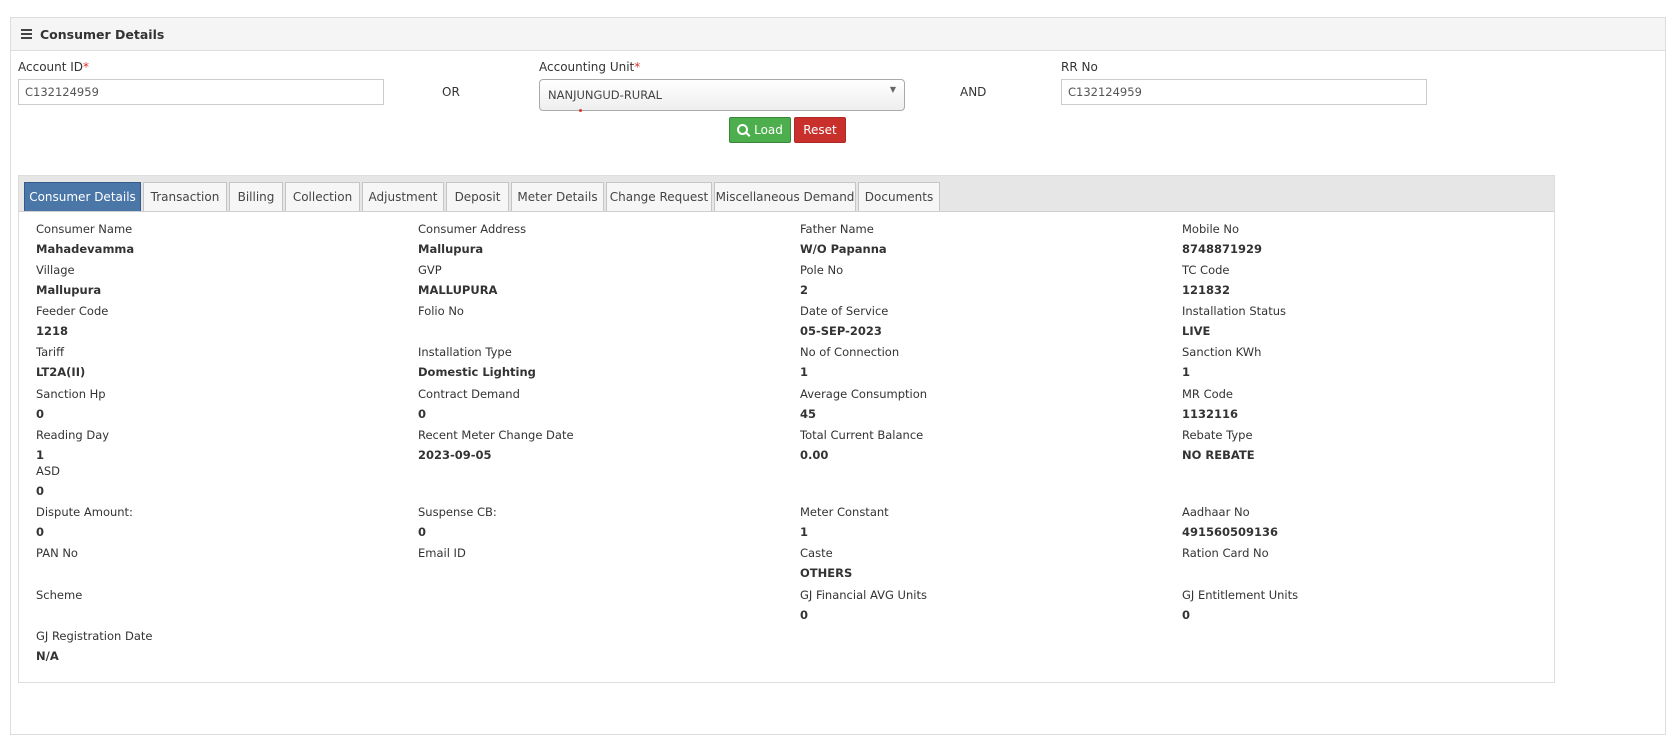 The width and height of the screenshot is (1671, 741). Describe the element at coordinates (40, 532) in the screenshot. I see `dispute-amount-value: 0` at that location.